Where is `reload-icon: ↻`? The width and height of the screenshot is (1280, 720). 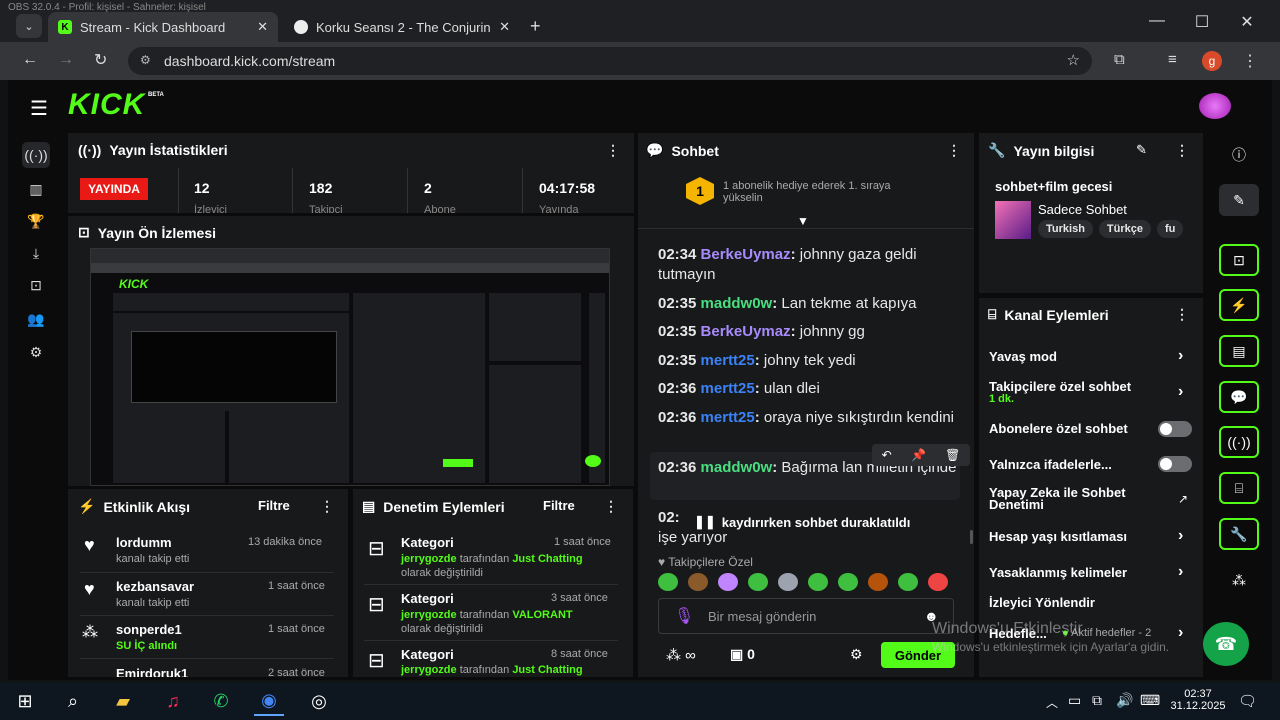 reload-icon: ↻ is located at coordinates (100, 60).